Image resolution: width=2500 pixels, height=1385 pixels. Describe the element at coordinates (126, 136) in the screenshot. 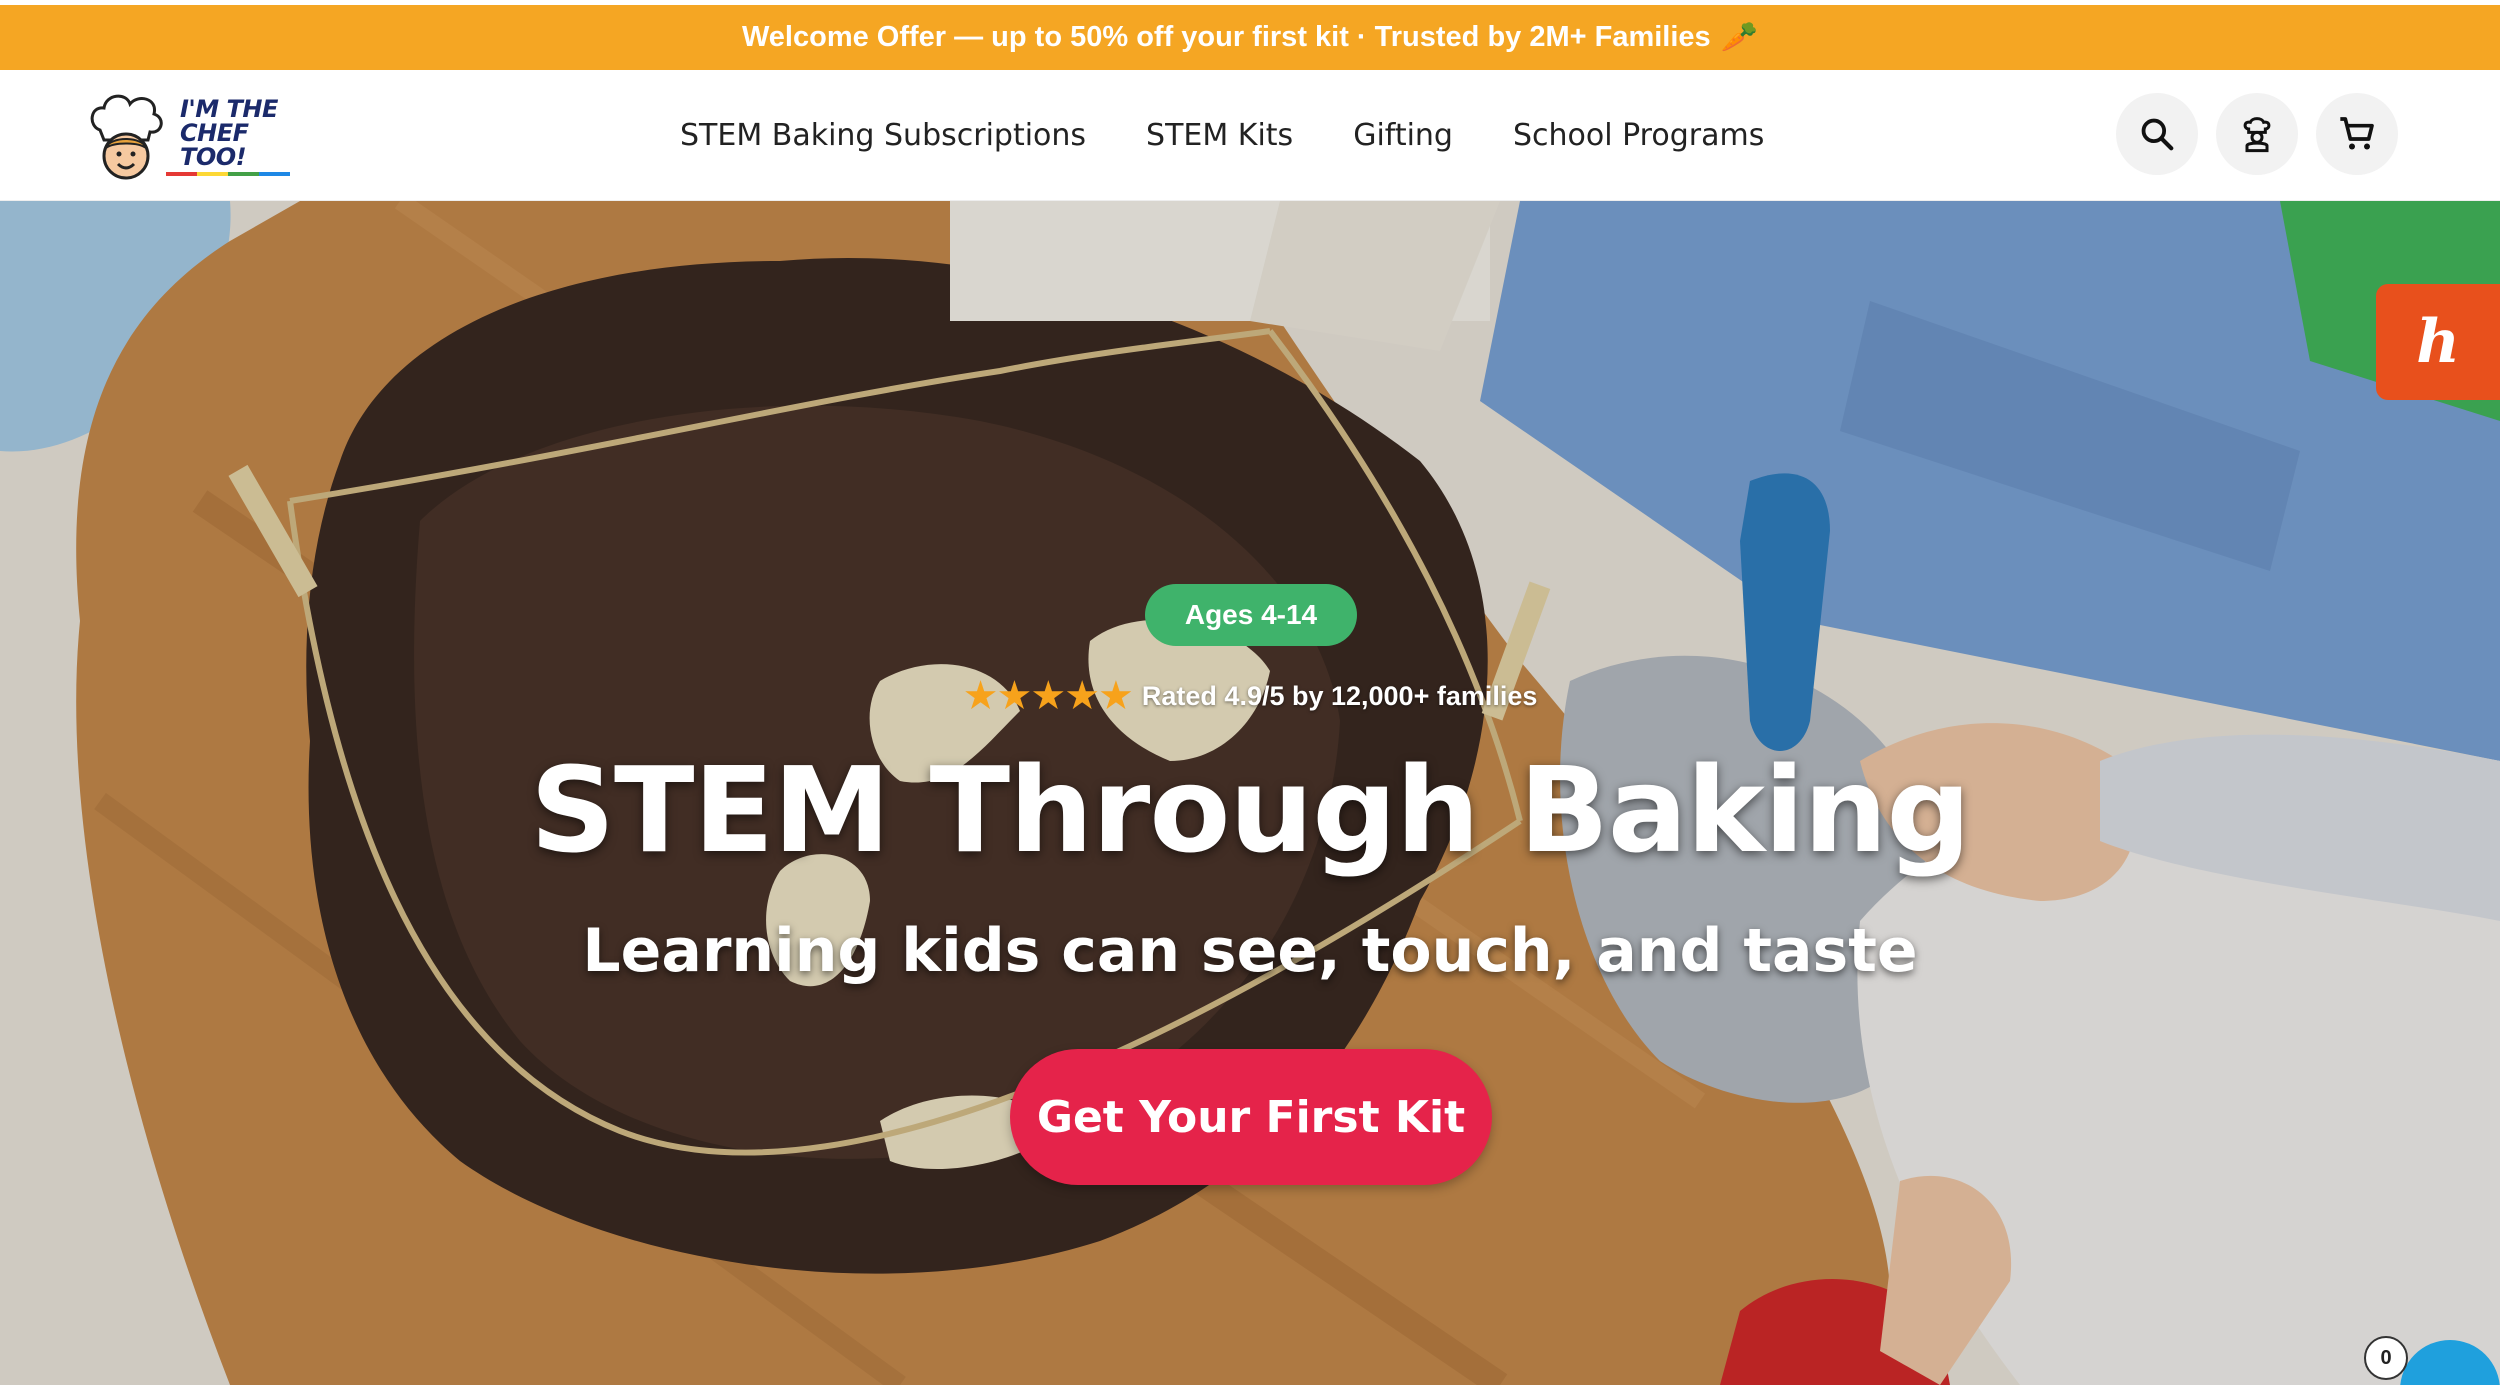

I see `chef-mascot-icon` at that location.